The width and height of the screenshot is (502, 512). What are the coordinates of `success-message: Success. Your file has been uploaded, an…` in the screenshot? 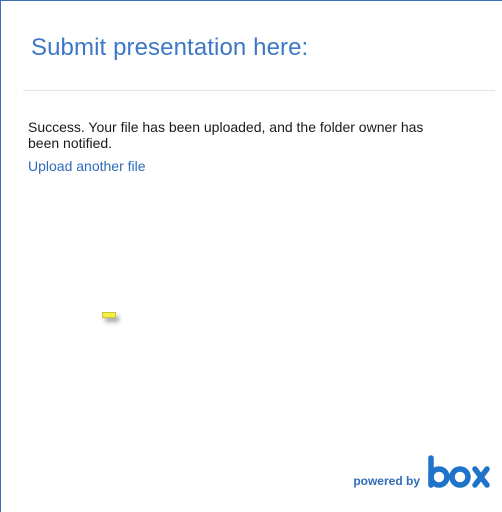 It's located at (226, 135).